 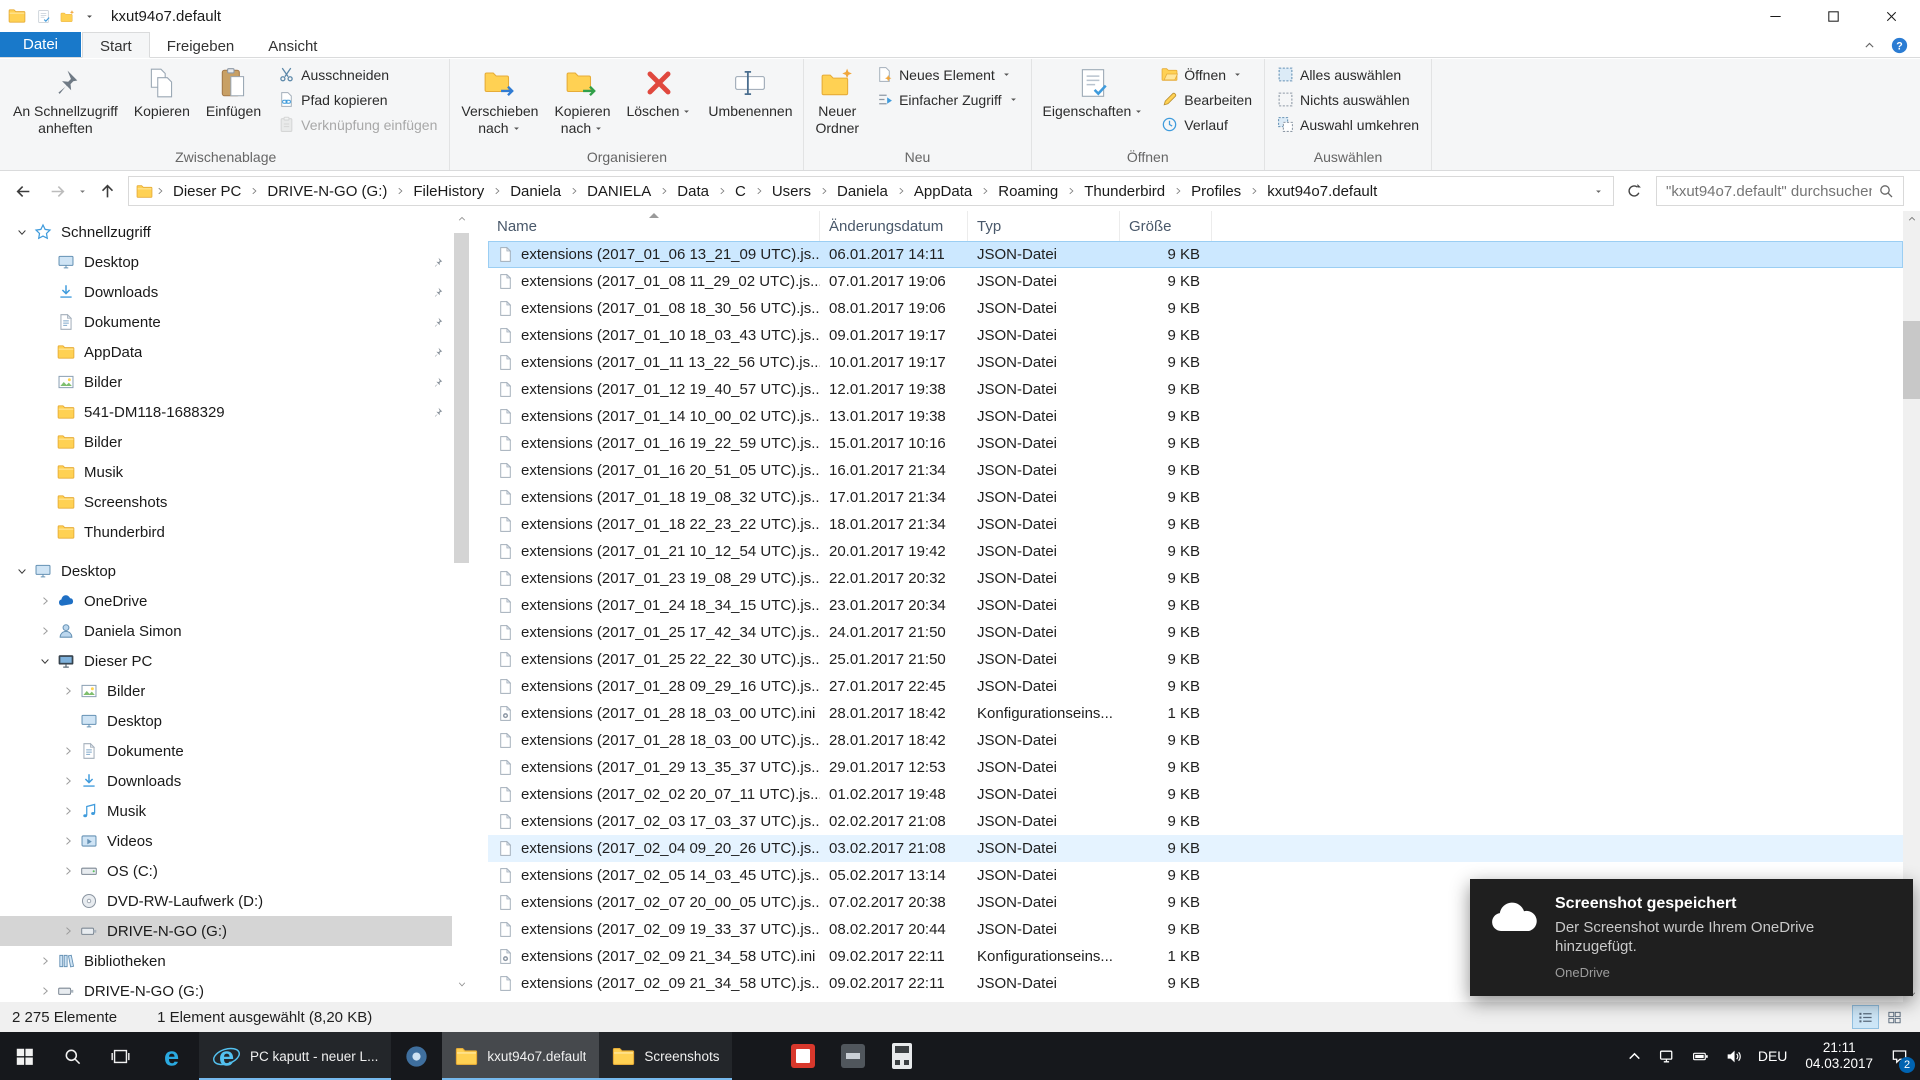 What do you see at coordinates (947, 99) in the screenshot?
I see `ribbon-button: Einfacher Zugriff` at bounding box center [947, 99].